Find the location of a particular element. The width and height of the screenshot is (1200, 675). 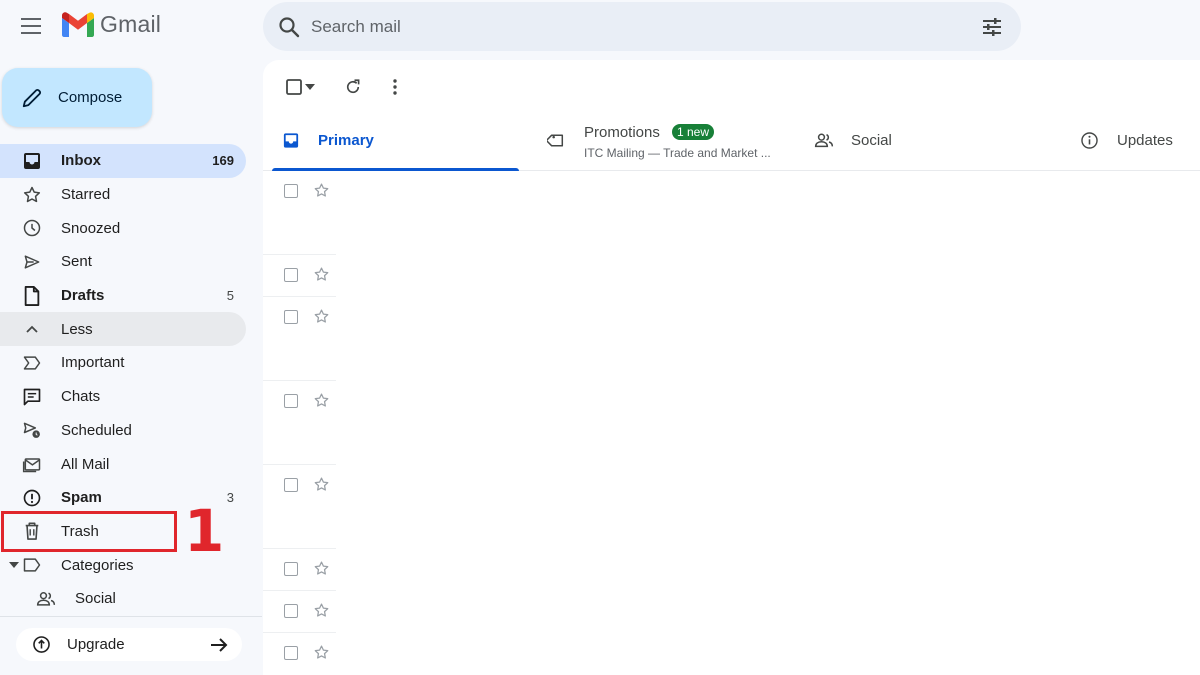

more-options-button is located at coordinates (395, 87).